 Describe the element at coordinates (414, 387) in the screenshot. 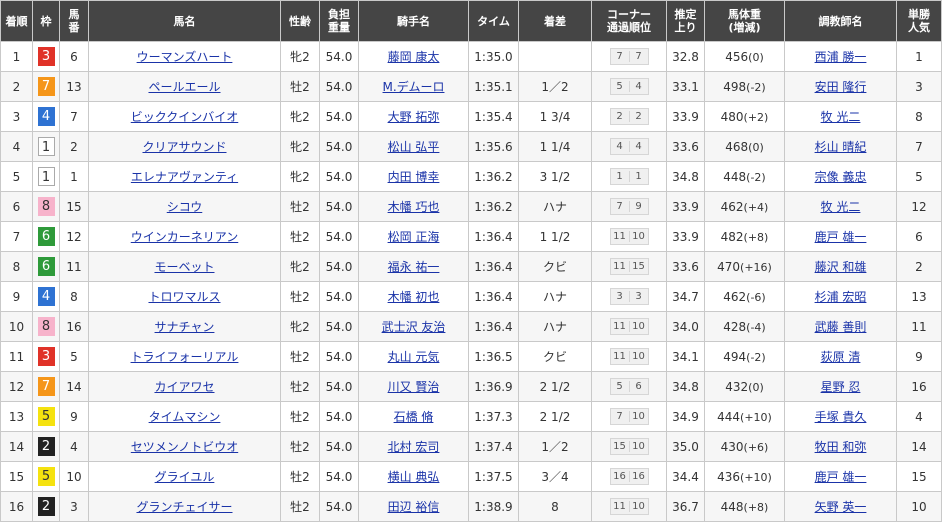

I see `jockey-link: 川又 賢治` at that location.